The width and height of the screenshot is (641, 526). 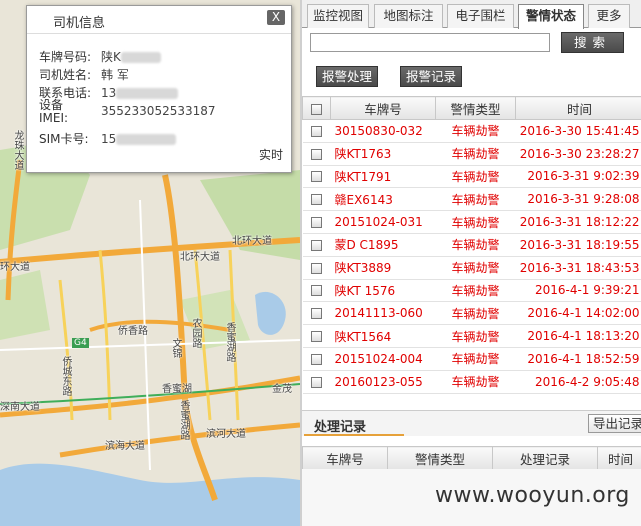 I want to click on map-label: 深南大道, so click(x=20, y=407).